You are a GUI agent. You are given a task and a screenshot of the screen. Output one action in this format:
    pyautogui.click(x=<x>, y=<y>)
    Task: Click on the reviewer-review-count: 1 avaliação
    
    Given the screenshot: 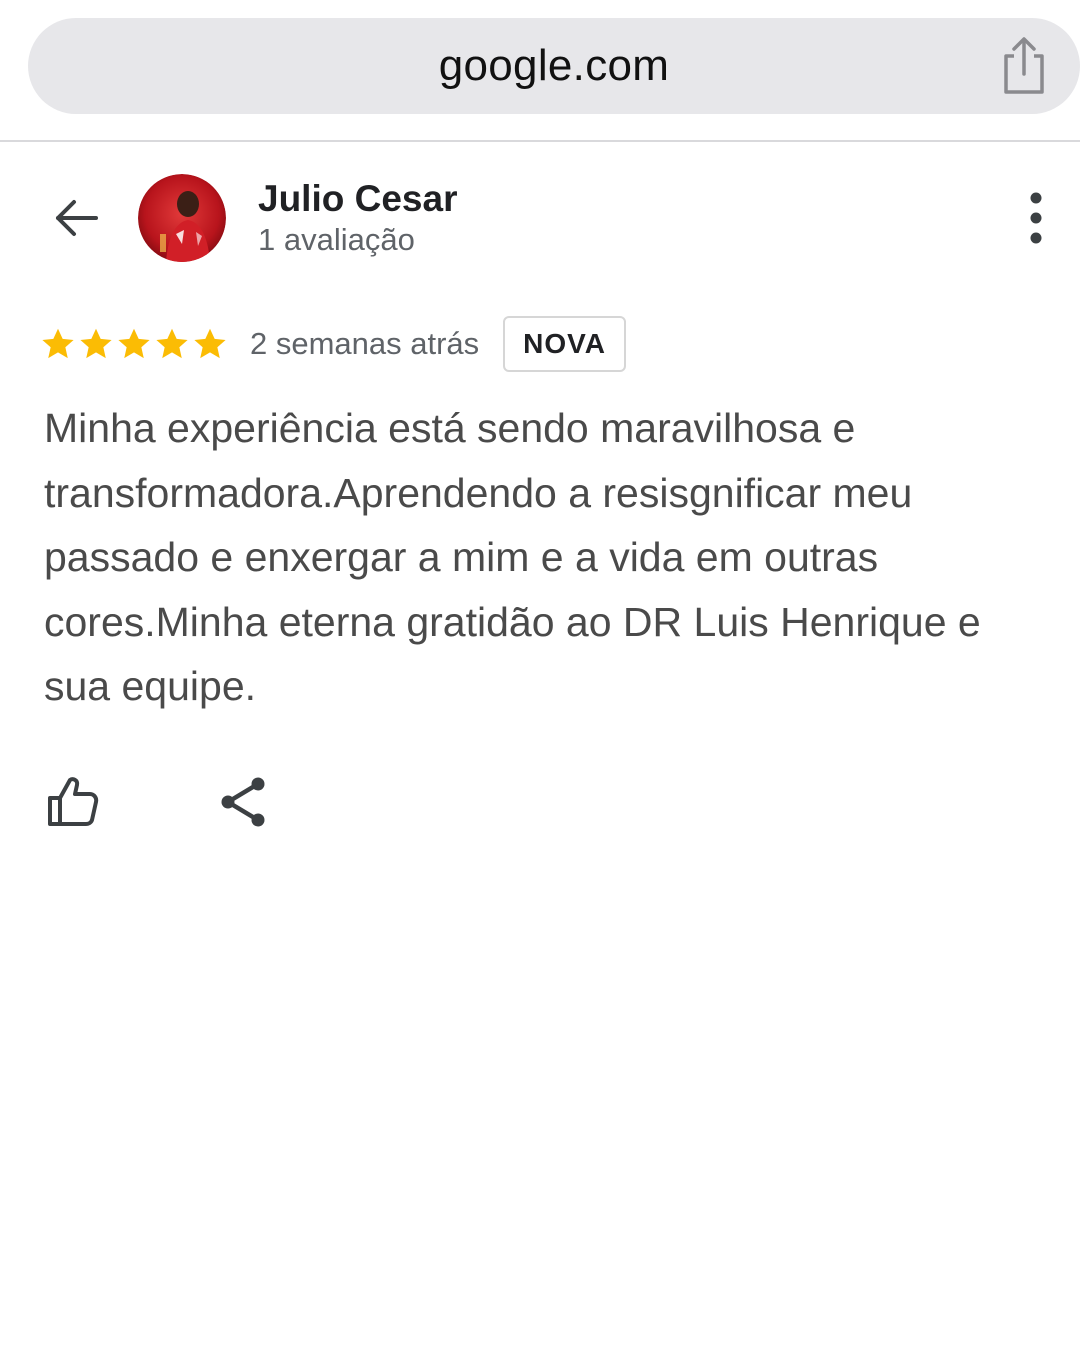 What is the action you would take?
    pyautogui.click(x=336, y=239)
    